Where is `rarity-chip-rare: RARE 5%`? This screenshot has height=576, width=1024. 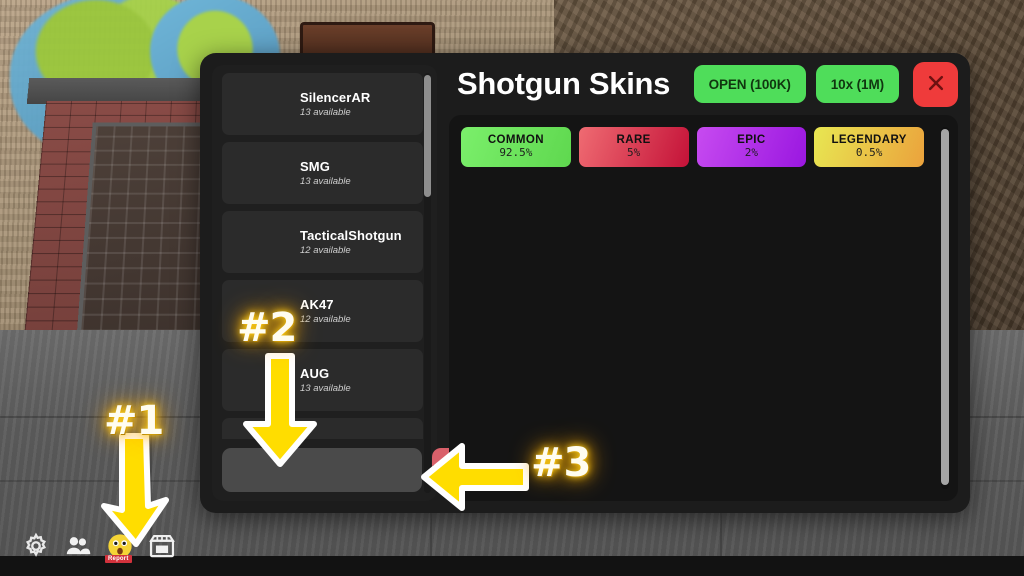
rarity-chip-rare: RARE 5% is located at coordinates (633, 147).